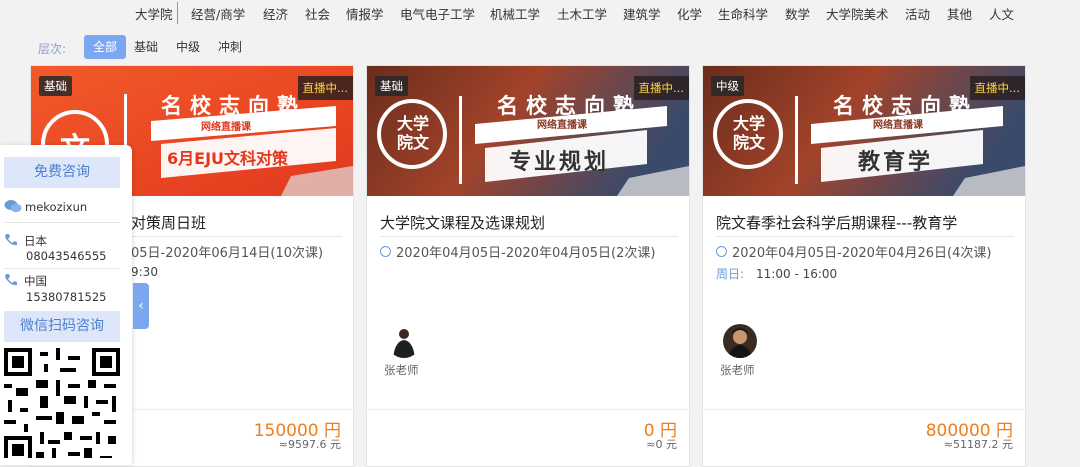 The height and width of the screenshot is (467, 1080). I want to click on level-filter: 层次: 全部 基础 中级 冲刺, so click(200, 47).